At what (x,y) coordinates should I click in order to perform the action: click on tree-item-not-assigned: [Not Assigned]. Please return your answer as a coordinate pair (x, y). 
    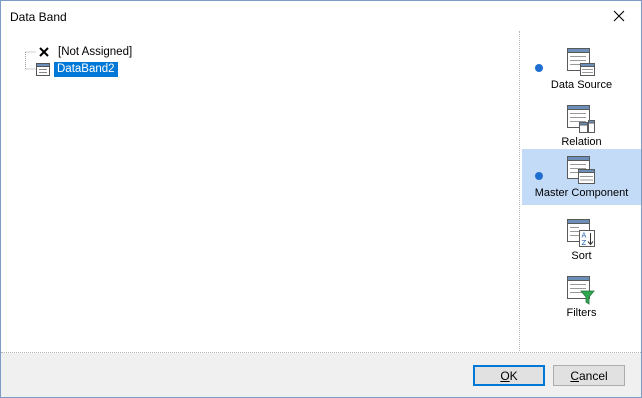
    Looking at the image, I should click on (85, 52).